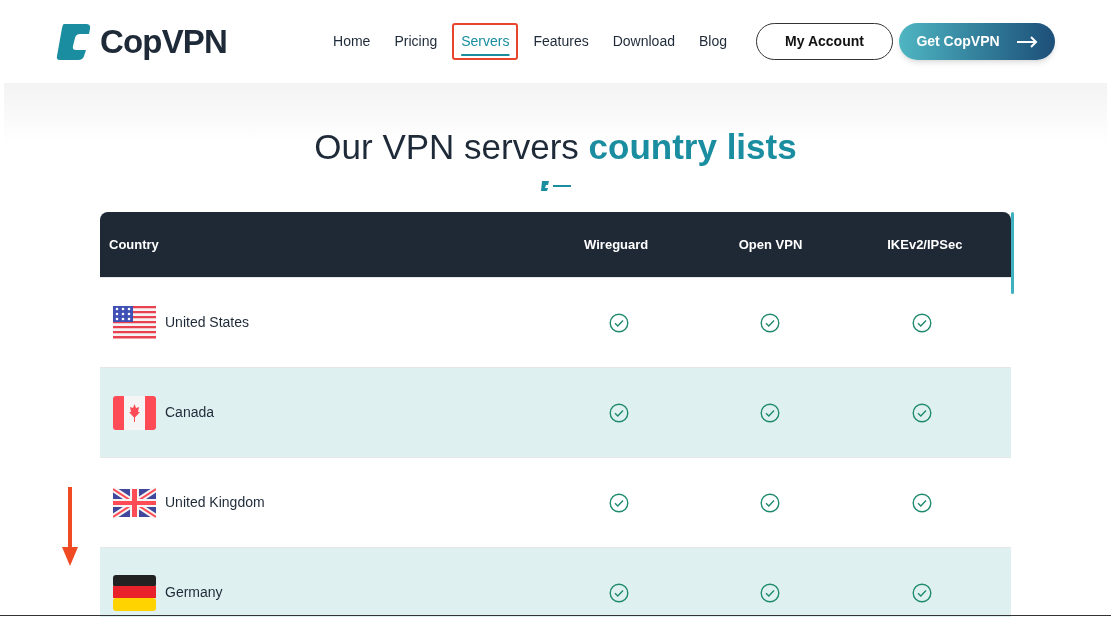 The width and height of the screenshot is (1111, 617). Describe the element at coordinates (555, 186) in the screenshot. I see `logo-divider-icon` at that location.